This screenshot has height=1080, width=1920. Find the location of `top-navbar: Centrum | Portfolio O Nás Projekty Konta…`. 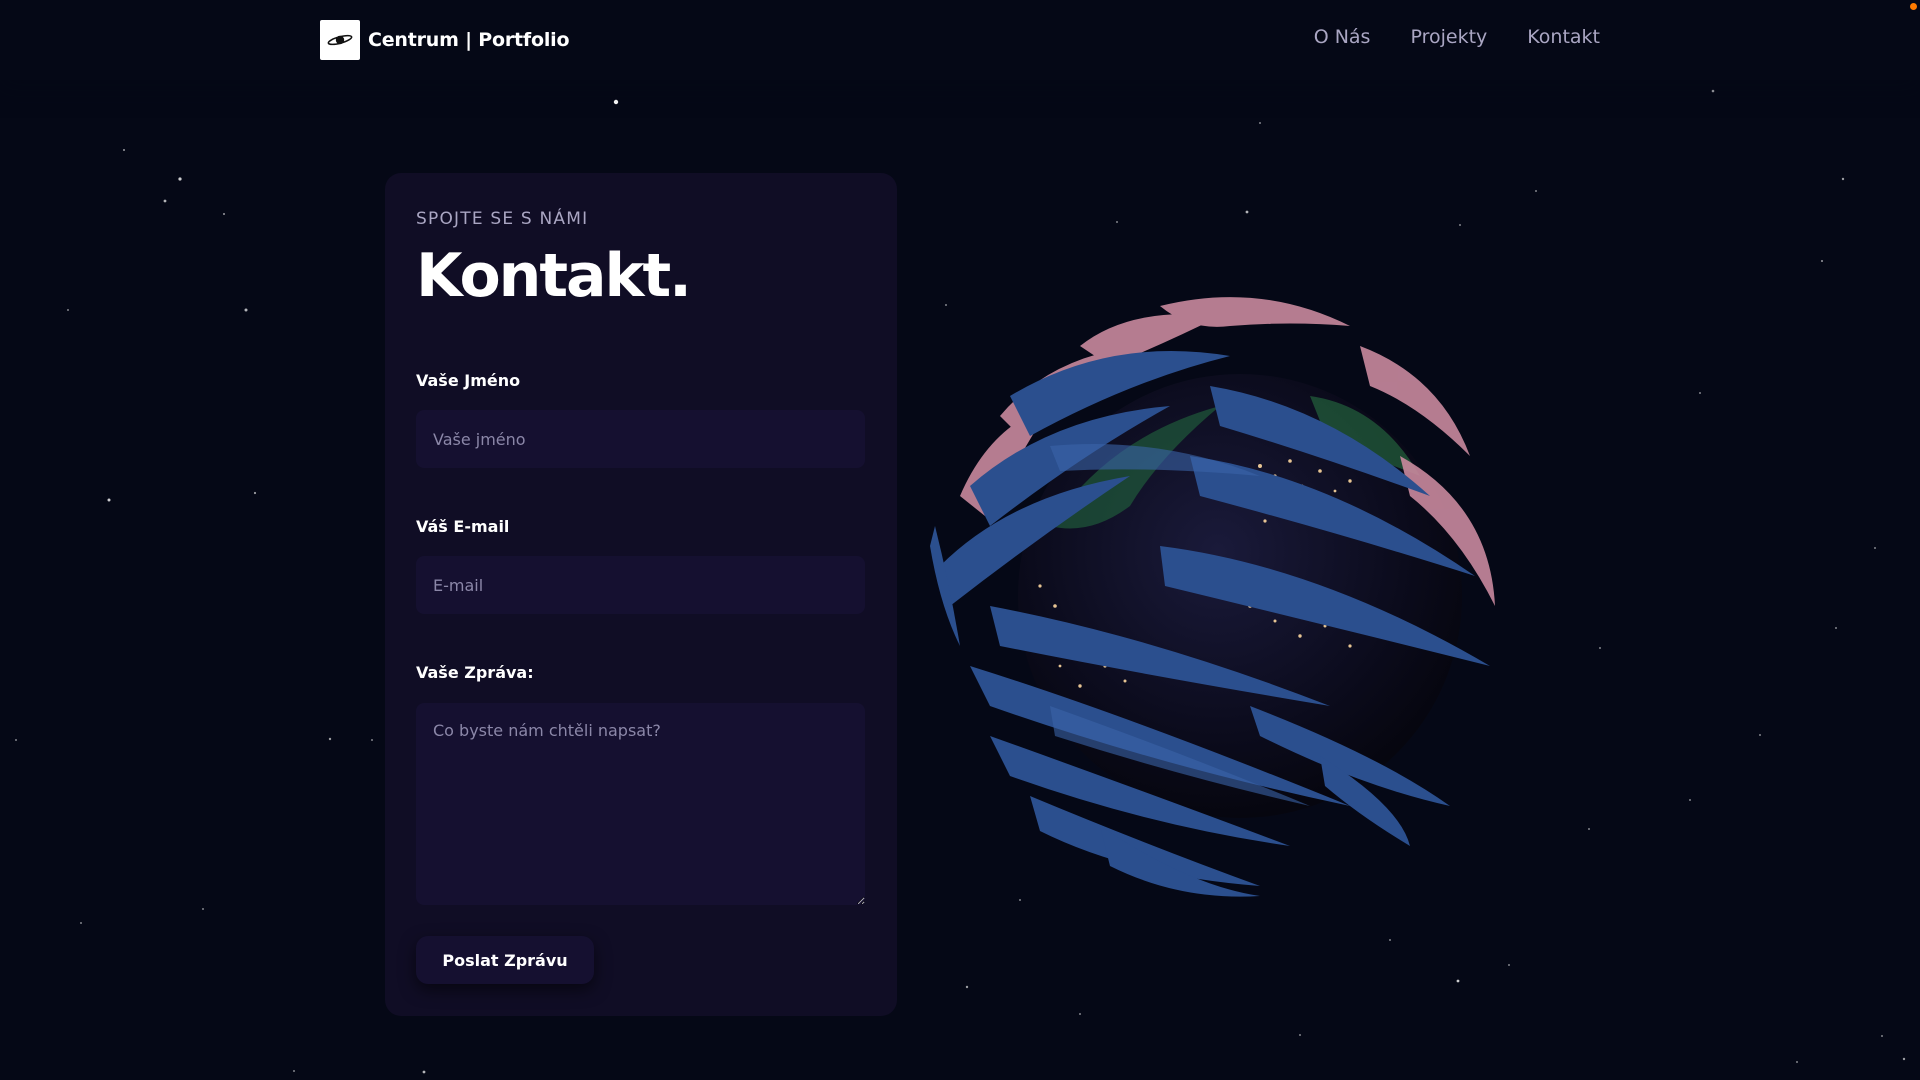

top-navbar: Centrum | Portfolio O Nás Projekty Konta… is located at coordinates (960, 40).